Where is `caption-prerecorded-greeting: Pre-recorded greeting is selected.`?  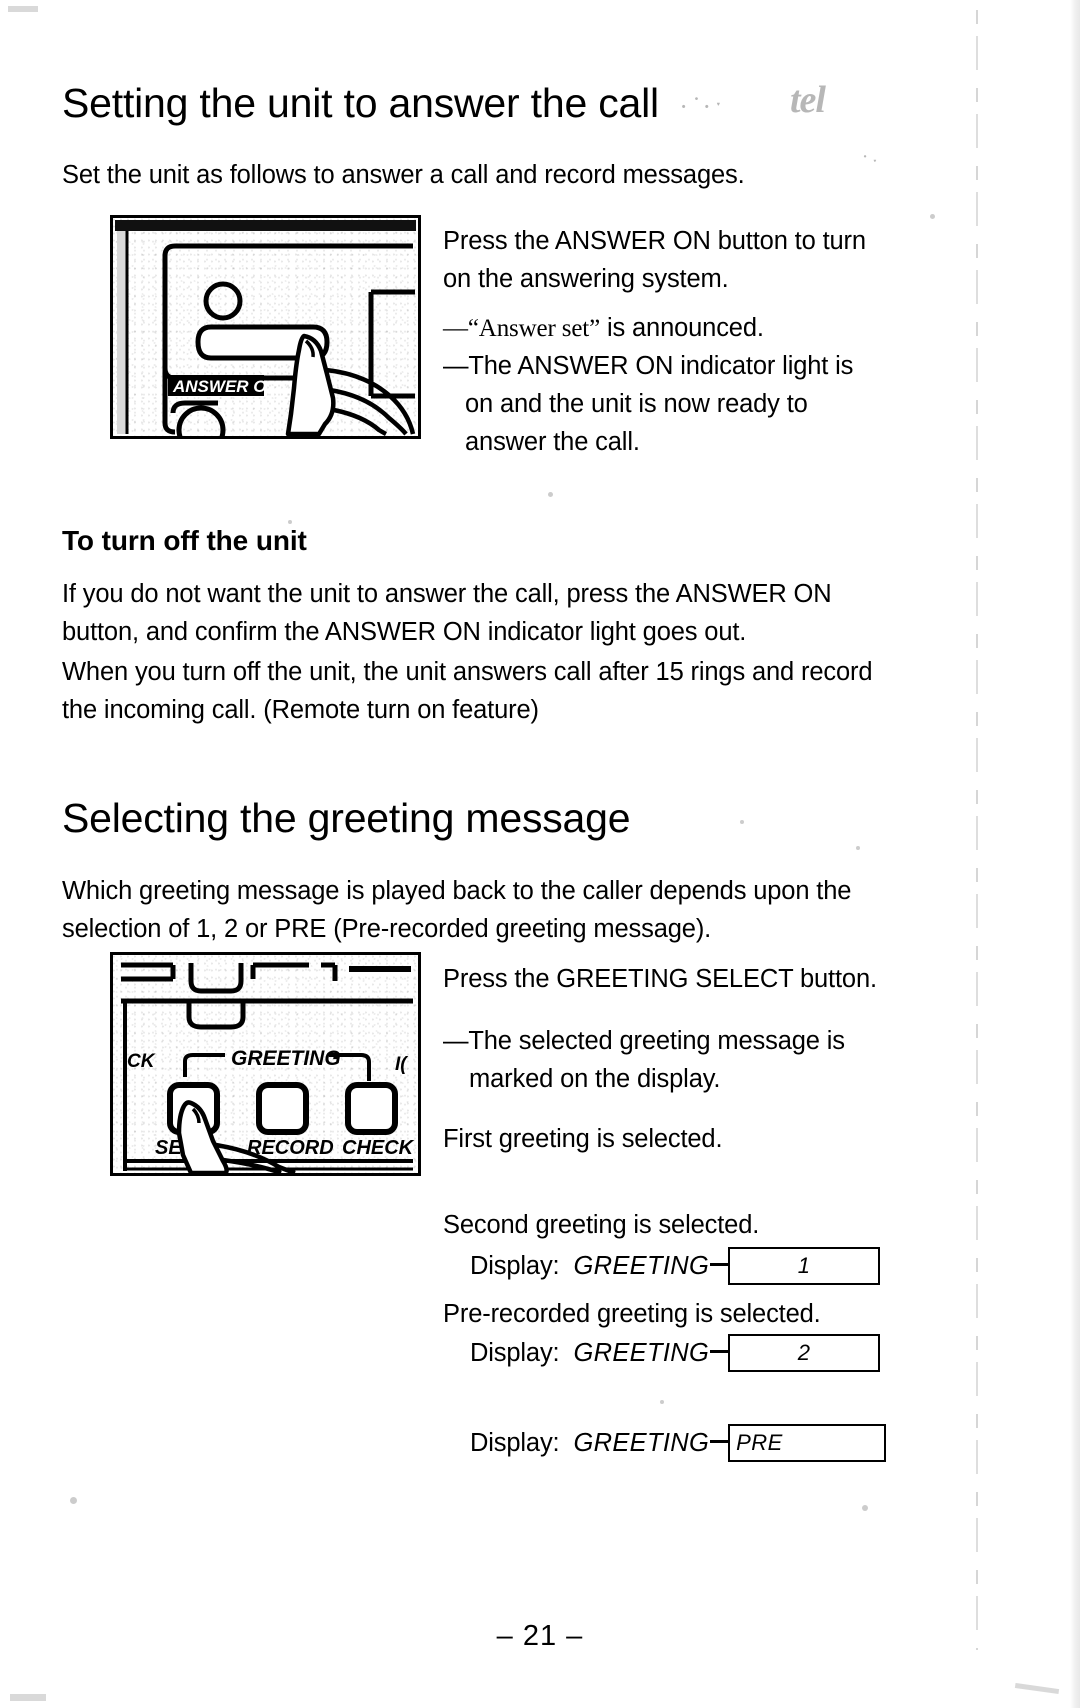
caption-prerecorded-greeting: Pre-recorded greeting is selected. is located at coordinates (632, 1314).